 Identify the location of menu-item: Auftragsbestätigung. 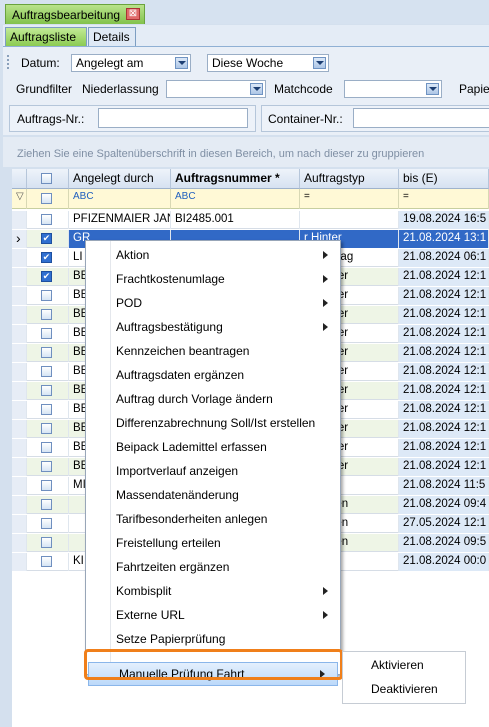
(213, 328).